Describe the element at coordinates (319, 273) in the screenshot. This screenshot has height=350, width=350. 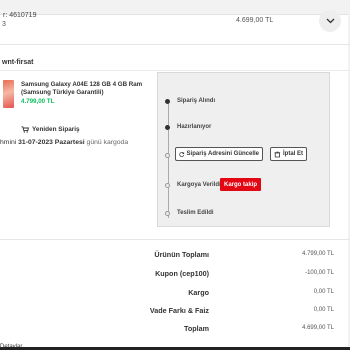
I see `summary-value: -100,00 TL` at that location.